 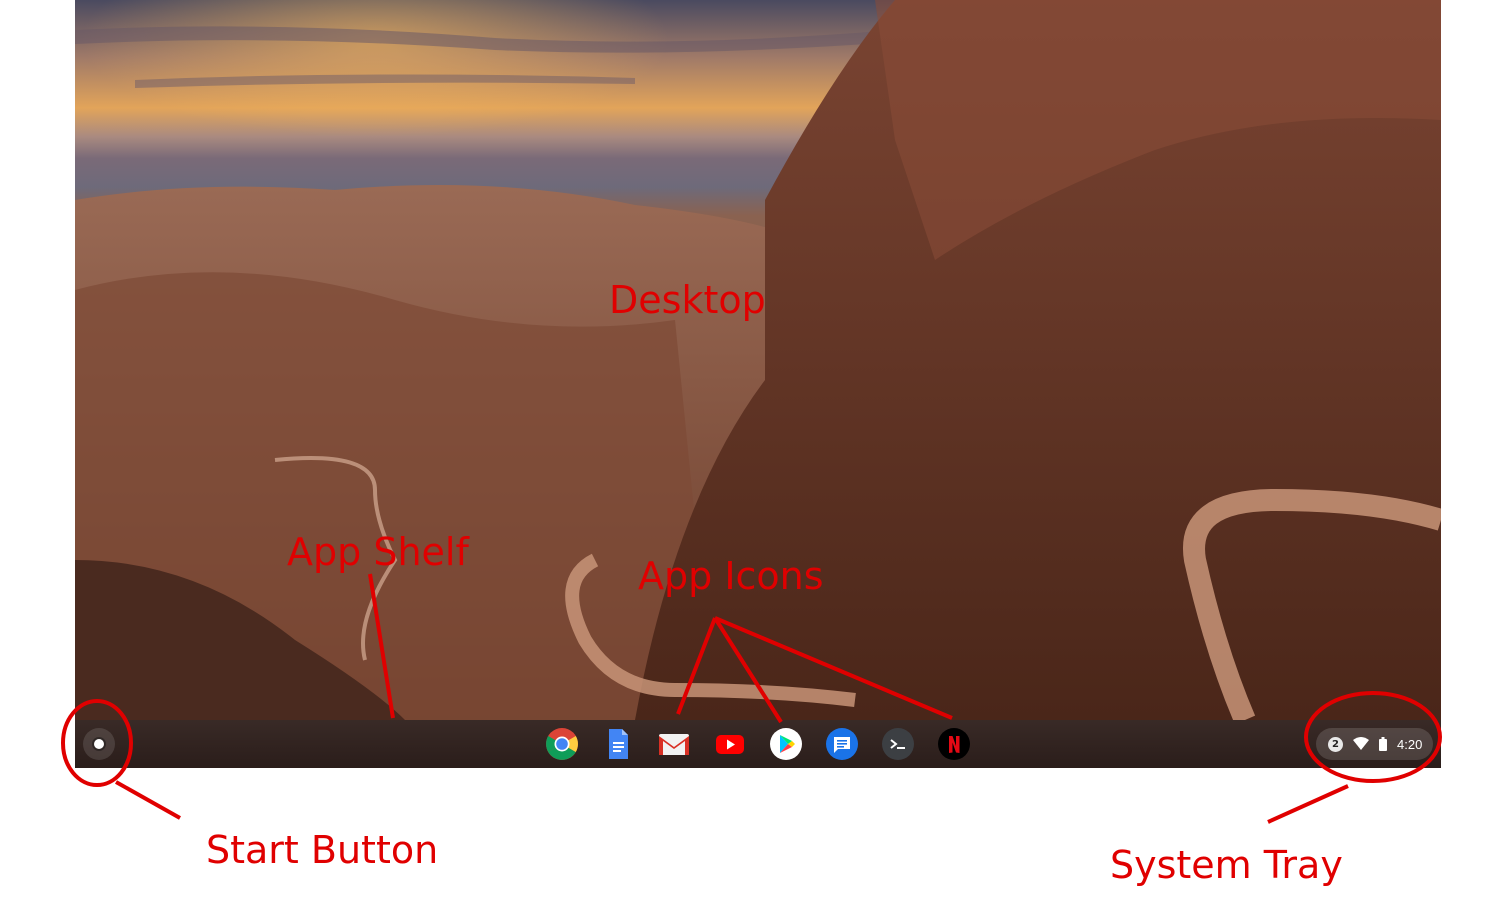 What do you see at coordinates (730, 744) in the screenshot?
I see `youtube-icon` at bounding box center [730, 744].